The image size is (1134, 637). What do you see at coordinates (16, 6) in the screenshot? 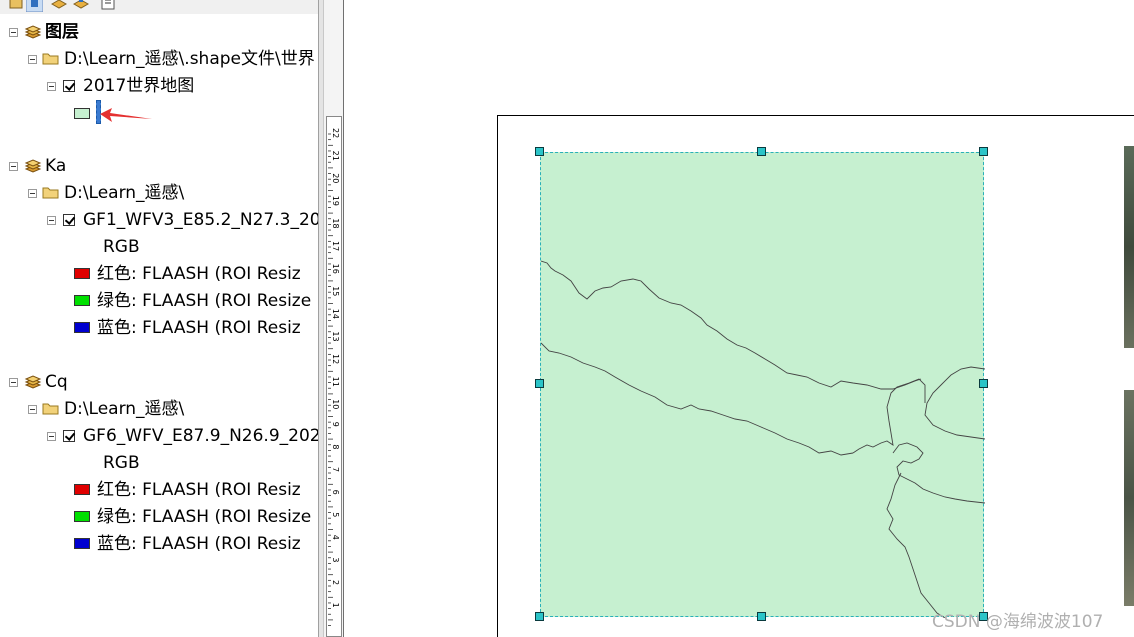
I see `list-by-drawing-order-icon` at bounding box center [16, 6].